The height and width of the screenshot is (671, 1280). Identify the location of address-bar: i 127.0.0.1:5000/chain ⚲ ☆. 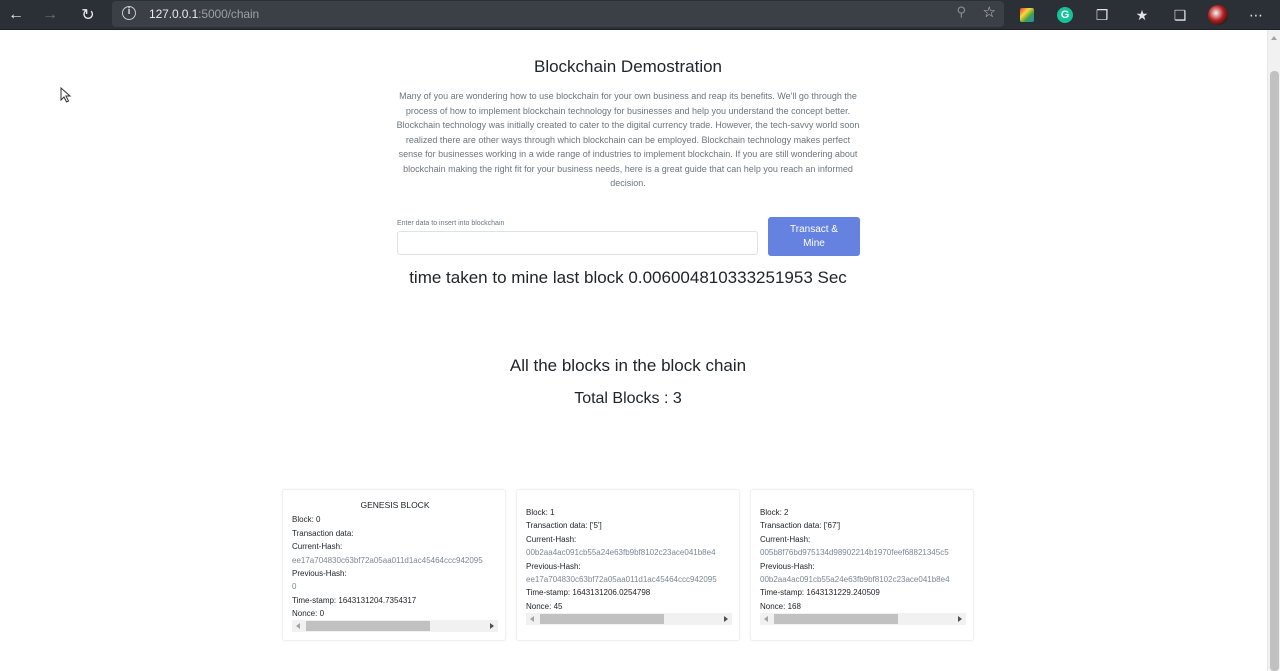
(558, 14).